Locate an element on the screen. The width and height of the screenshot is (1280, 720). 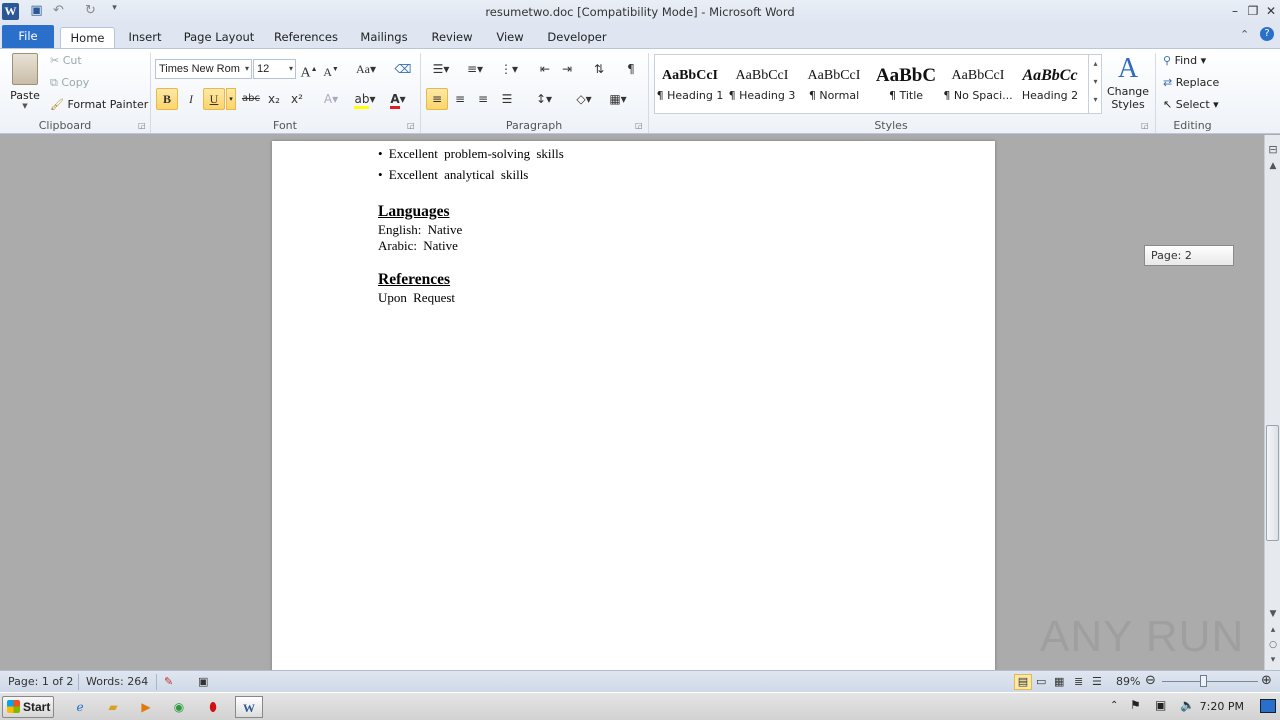
font-size-box: 12 ▾ is located at coordinates (274, 69).